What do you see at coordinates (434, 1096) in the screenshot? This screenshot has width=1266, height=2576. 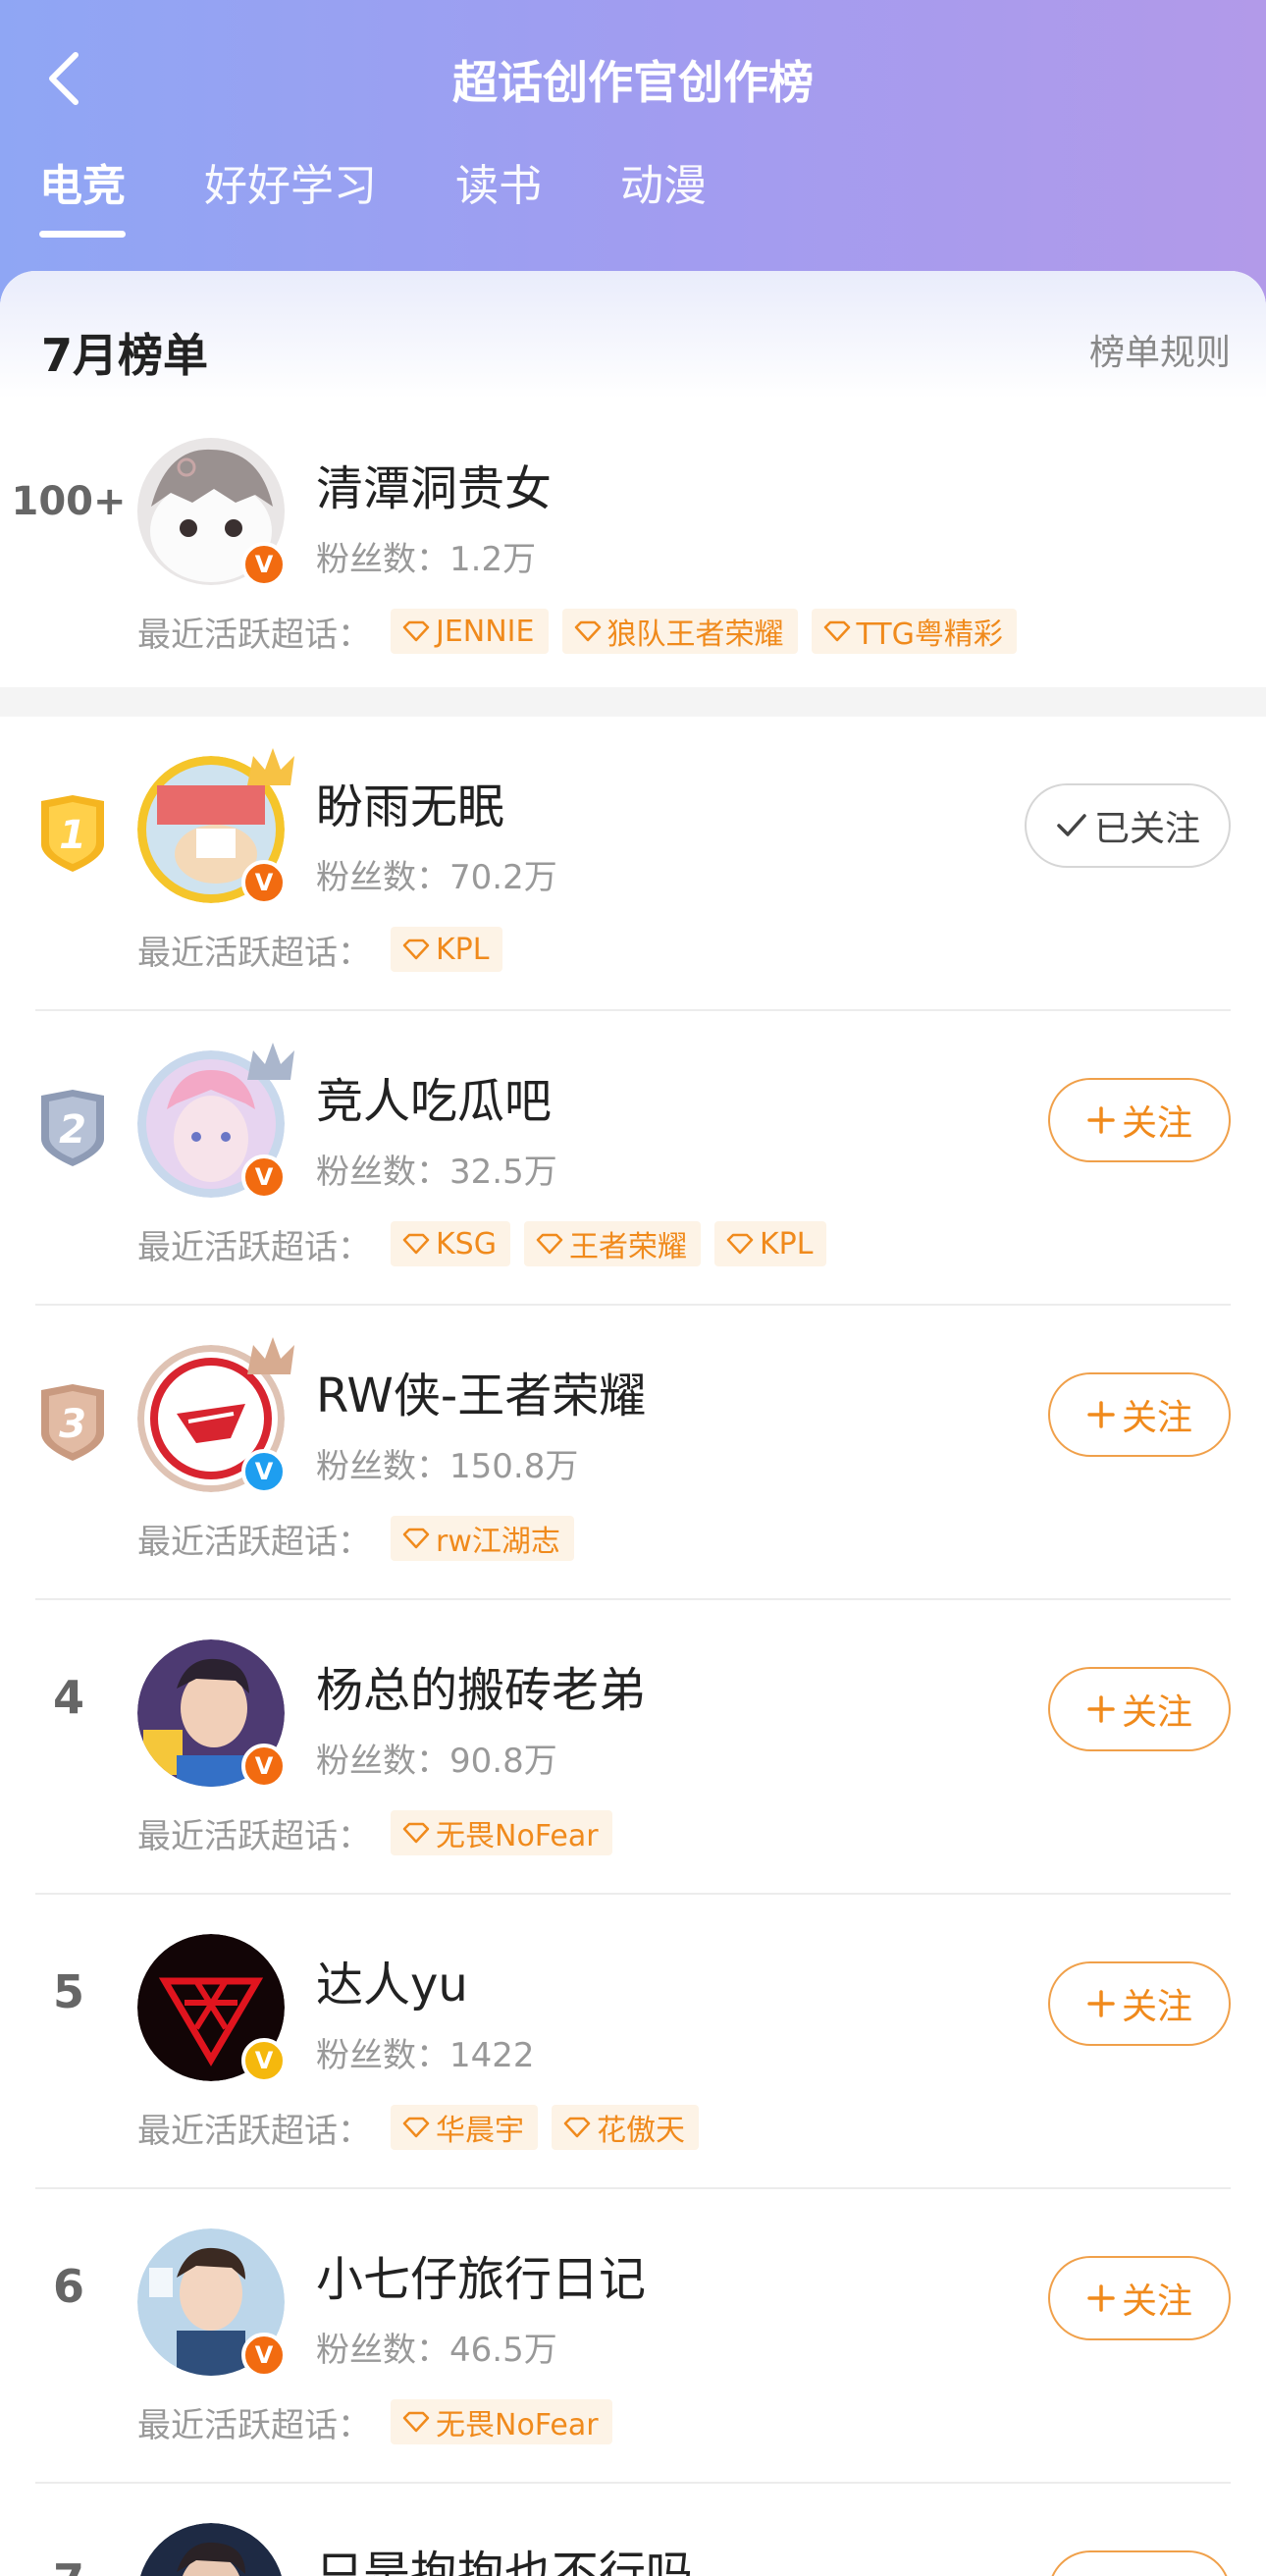 I see `user-name: 竞人吃瓜吧` at bounding box center [434, 1096].